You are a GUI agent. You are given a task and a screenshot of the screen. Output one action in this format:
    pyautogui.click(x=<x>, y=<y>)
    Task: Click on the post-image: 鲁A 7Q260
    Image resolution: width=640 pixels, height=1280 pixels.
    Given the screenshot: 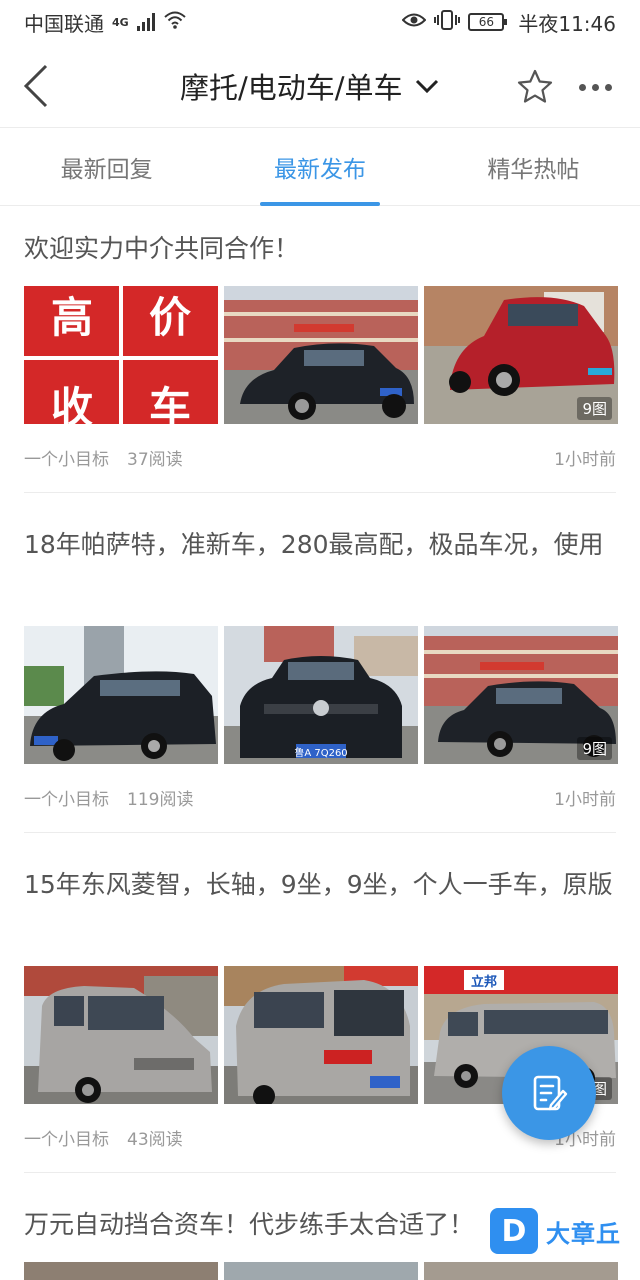 What is the action you would take?
    pyautogui.click(x=321, y=695)
    